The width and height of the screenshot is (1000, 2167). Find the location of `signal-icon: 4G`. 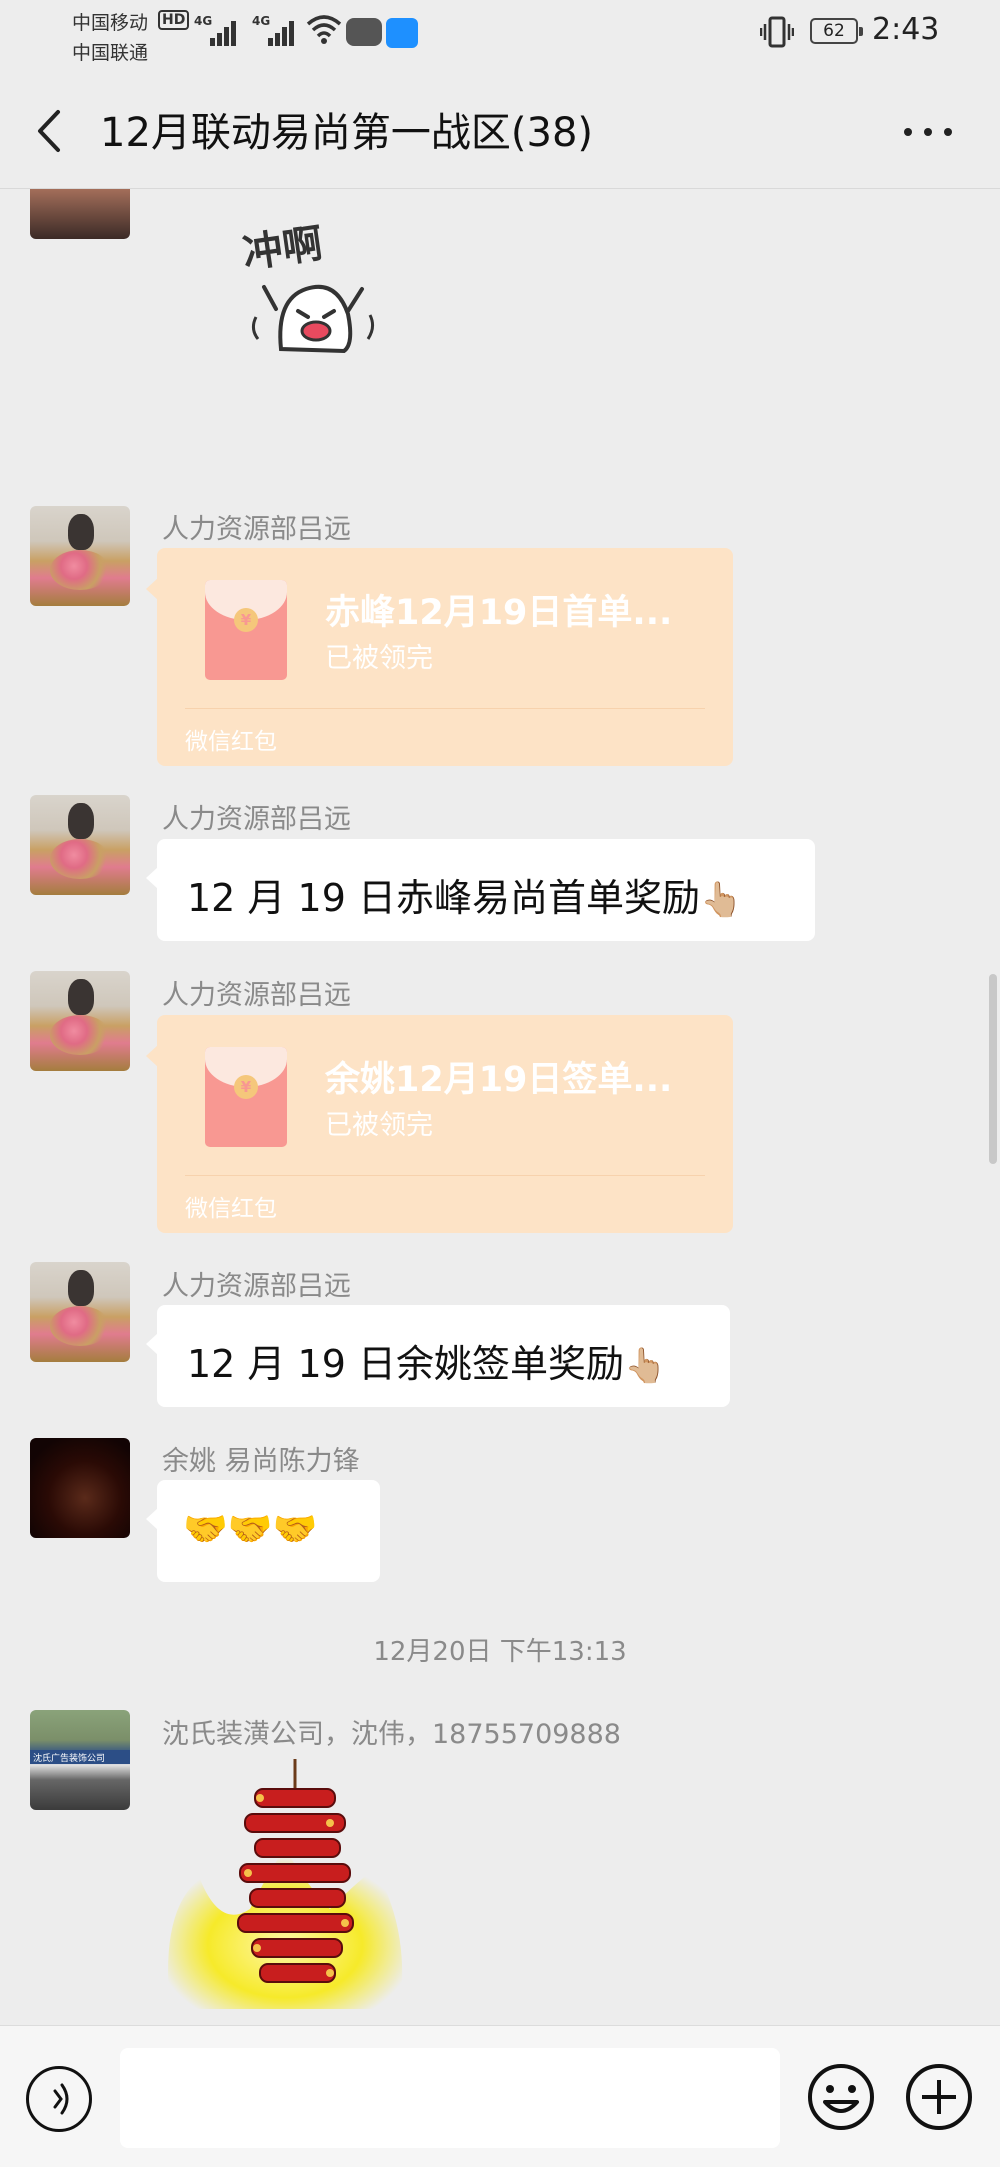

signal-icon: 4G is located at coordinates (219, 30).